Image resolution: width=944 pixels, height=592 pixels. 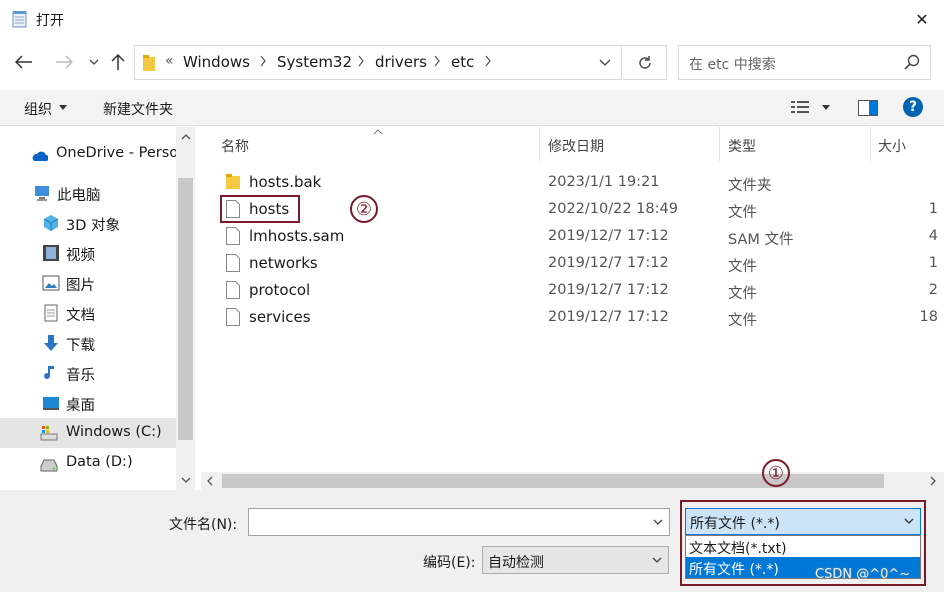 I want to click on column-header-name: 名称, so click(x=235, y=146).